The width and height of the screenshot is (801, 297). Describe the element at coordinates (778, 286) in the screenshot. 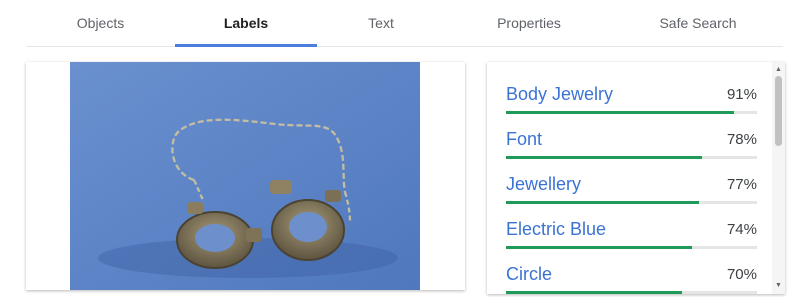

I see `scroll-down-arrow-icon: ▼` at that location.